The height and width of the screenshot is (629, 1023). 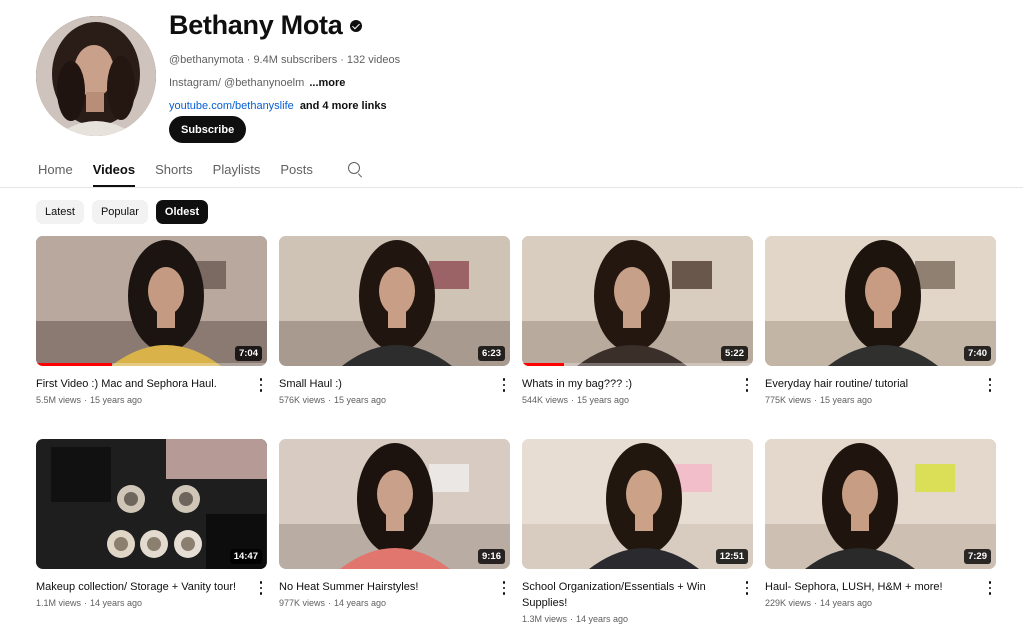 I want to click on chip-popular: Popular, so click(x=119, y=212).